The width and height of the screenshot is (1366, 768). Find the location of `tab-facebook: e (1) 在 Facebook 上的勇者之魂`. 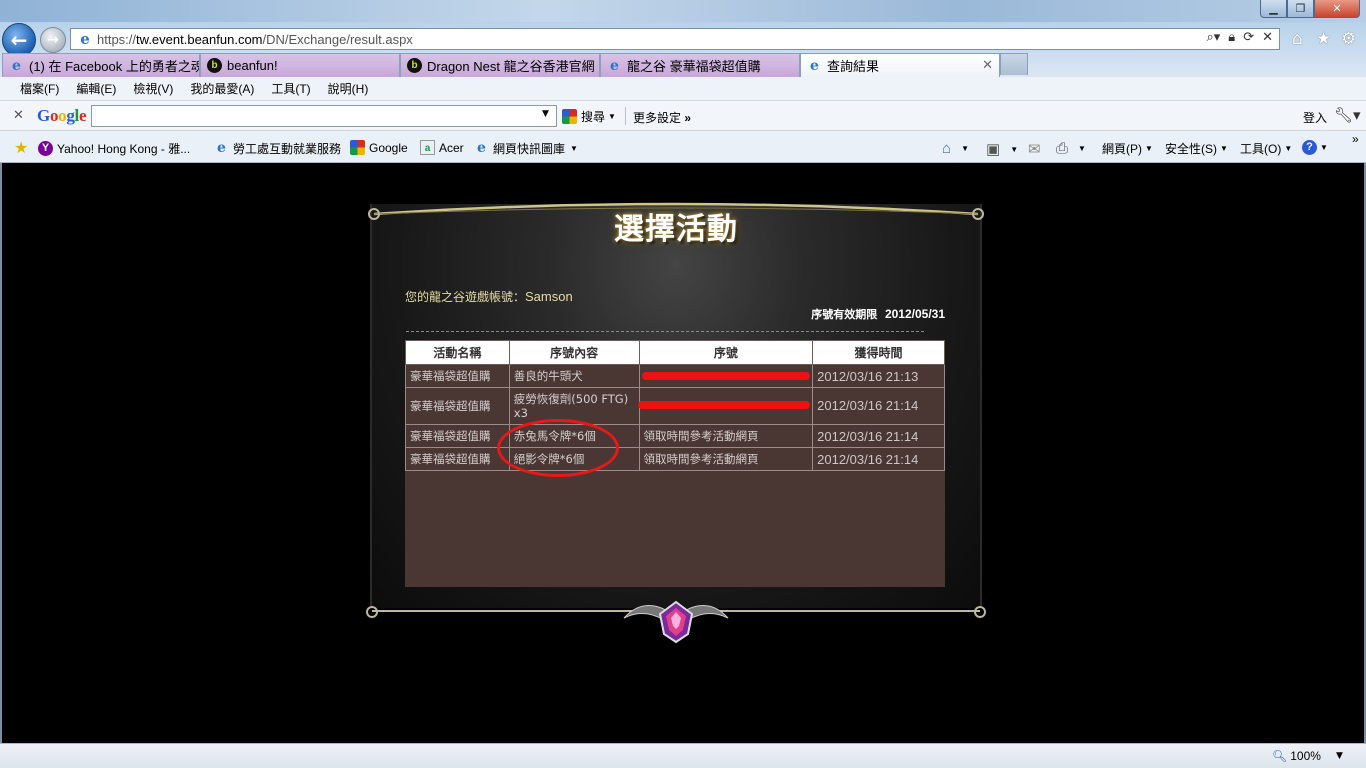

tab-facebook: e (1) 在 Facebook 上的勇者之魂 is located at coordinates (101, 65).